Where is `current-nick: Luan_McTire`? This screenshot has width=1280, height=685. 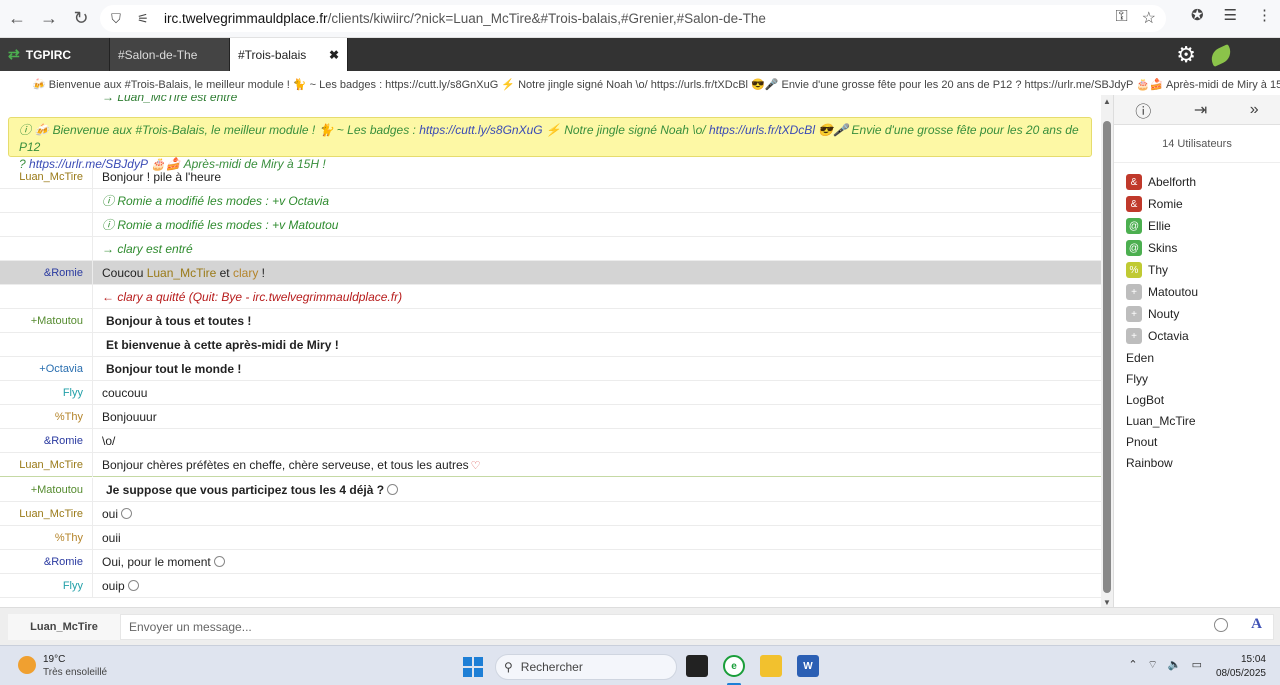
current-nick: Luan_McTire is located at coordinates (64, 627).